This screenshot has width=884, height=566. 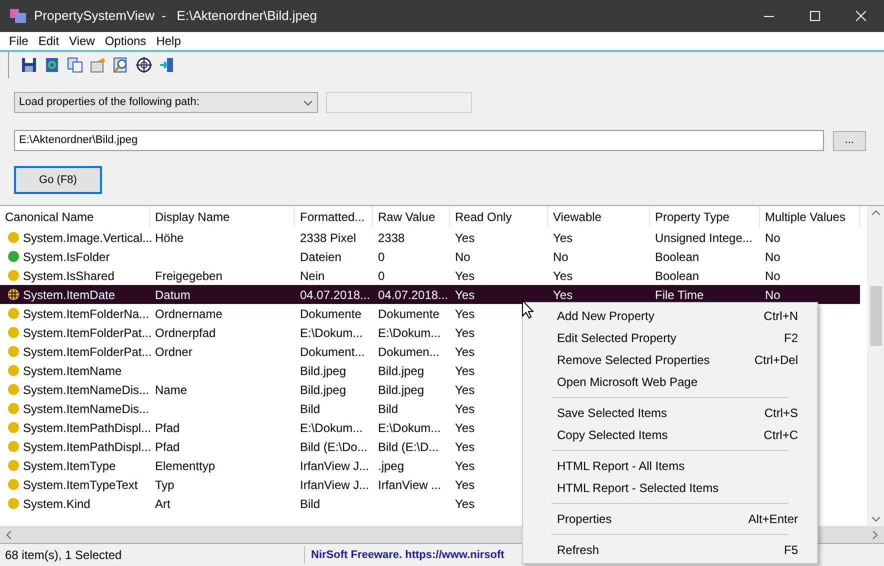 What do you see at coordinates (188, 276) in the screenshot?
I see `table-cell-text: Freigegeben` at bounding box center [188, 276].